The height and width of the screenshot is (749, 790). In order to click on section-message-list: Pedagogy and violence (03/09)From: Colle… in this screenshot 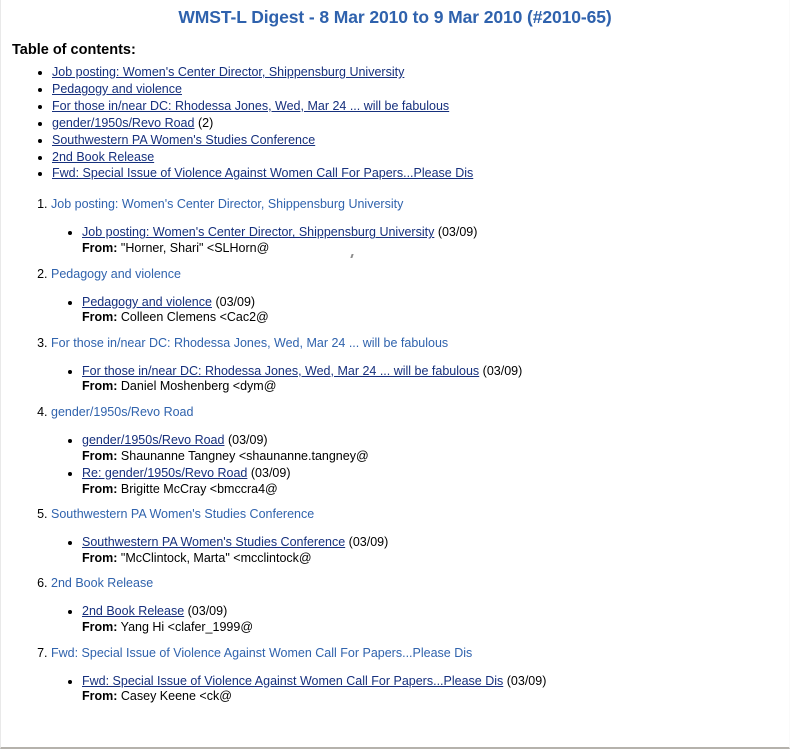, I will do `click(420, 310)`.